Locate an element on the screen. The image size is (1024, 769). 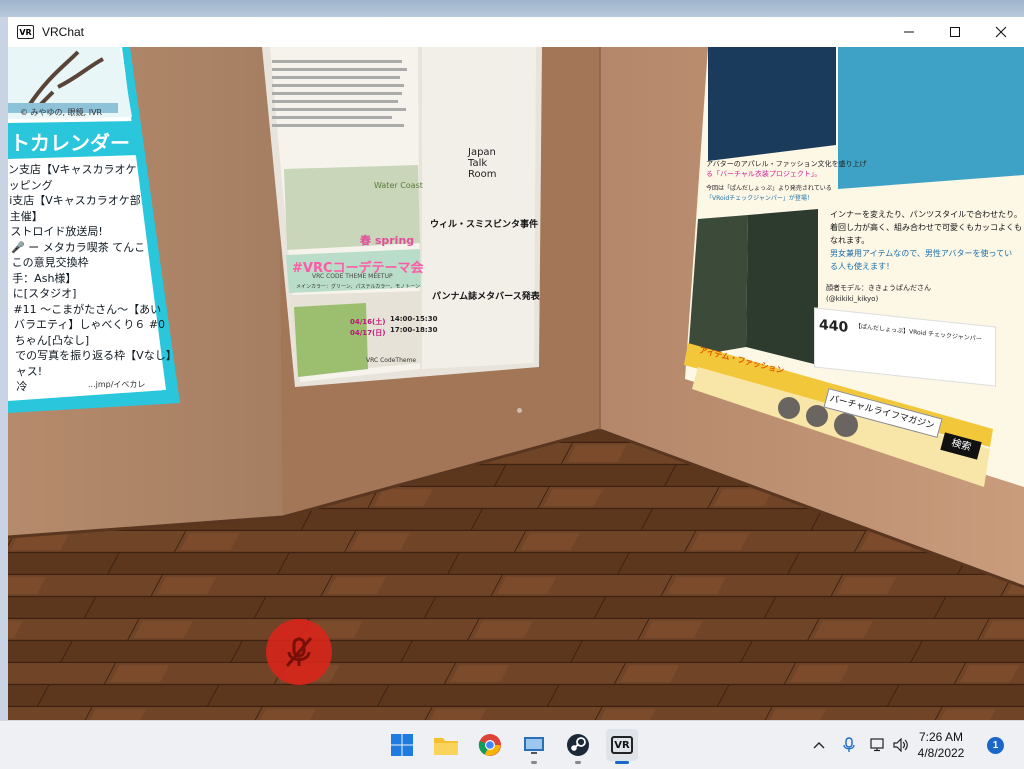
magazine-search-button: 検索 is located at coordinates (961, 446).